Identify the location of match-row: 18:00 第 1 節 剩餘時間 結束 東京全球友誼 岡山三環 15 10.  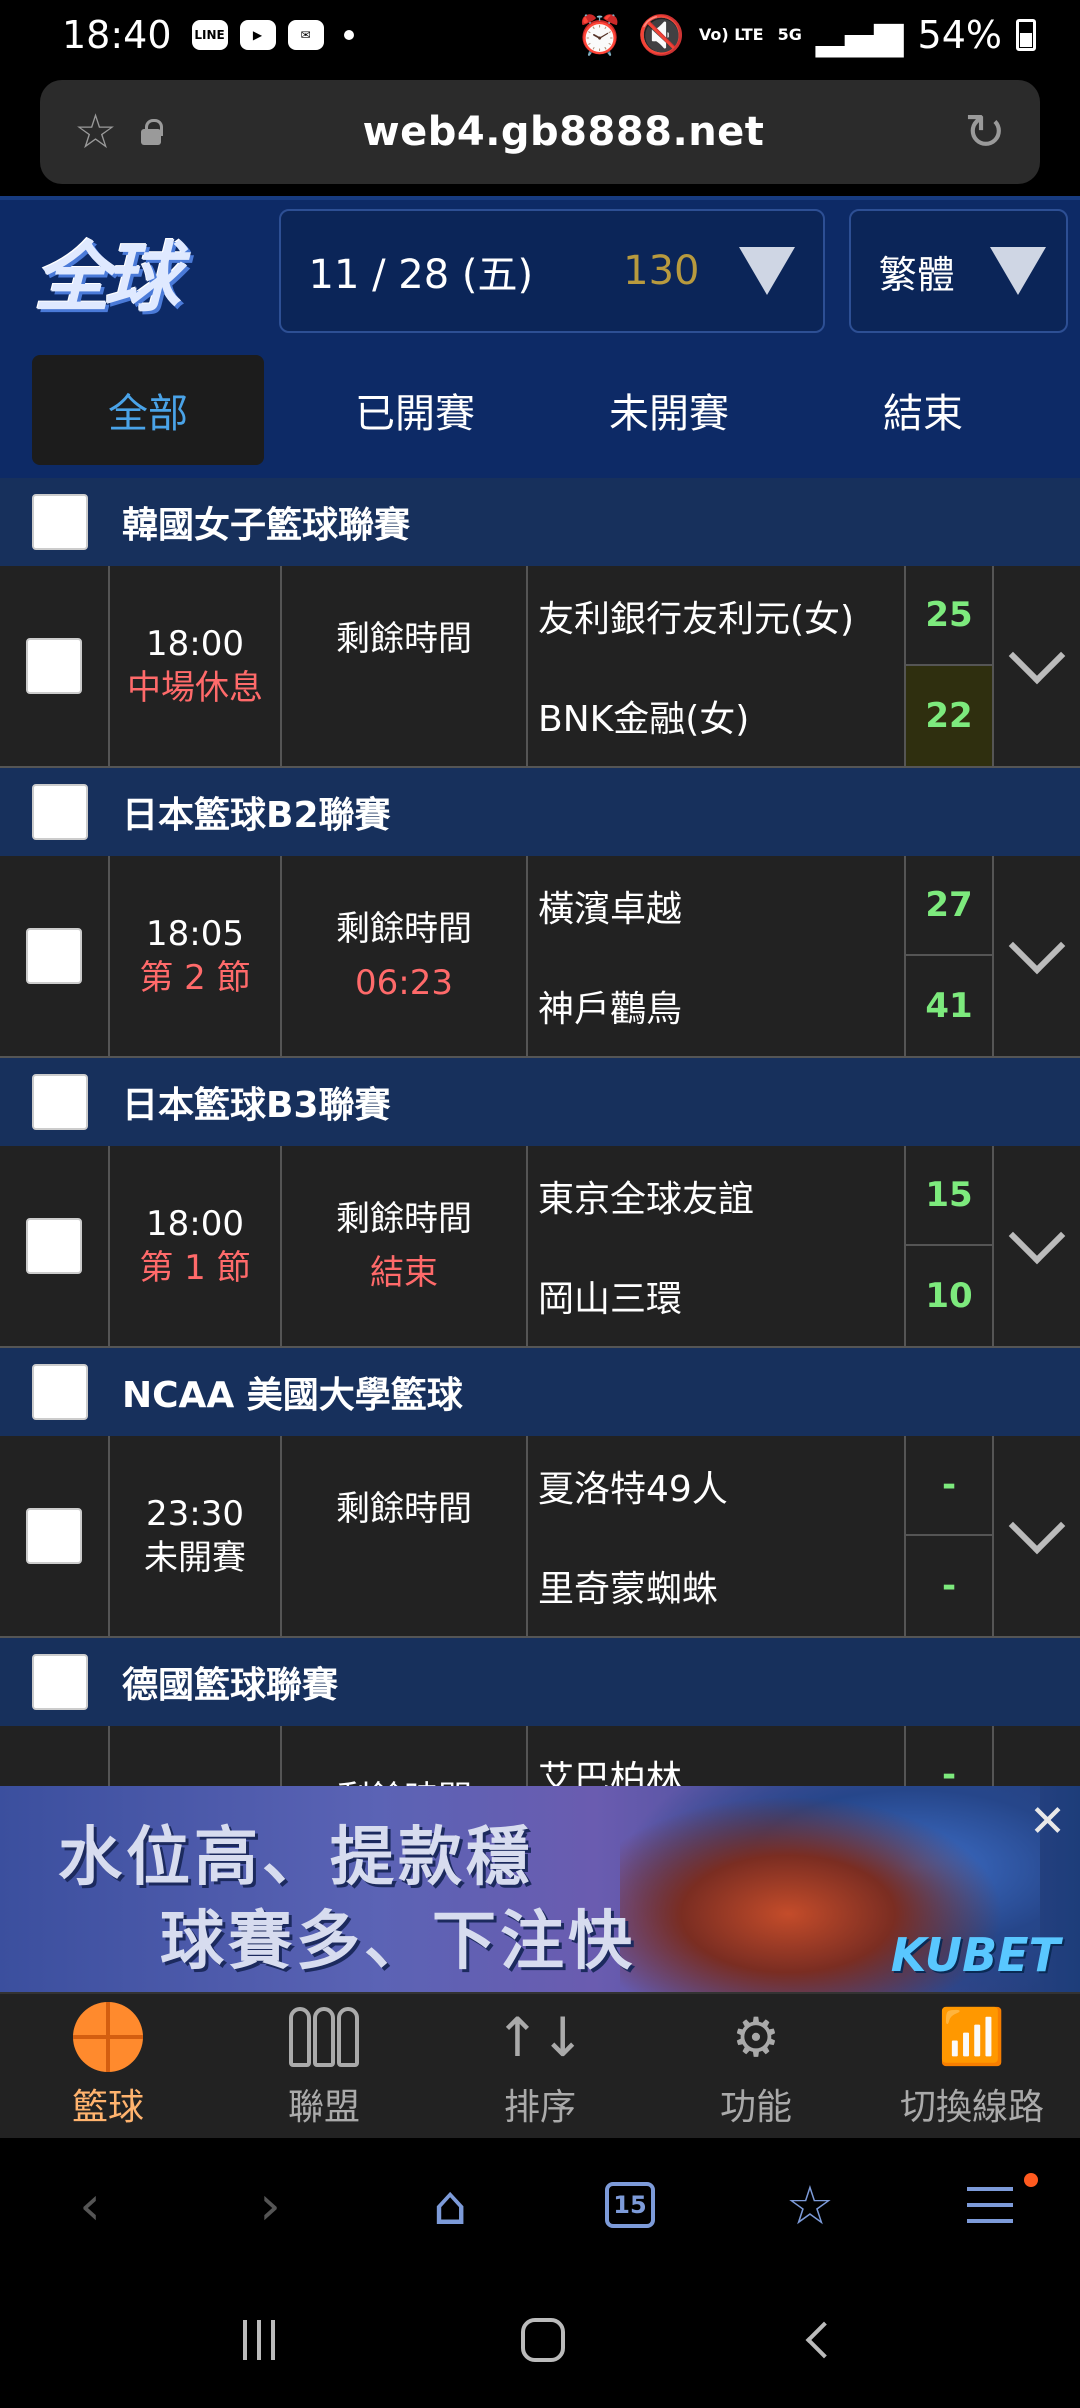
(540, 1247).